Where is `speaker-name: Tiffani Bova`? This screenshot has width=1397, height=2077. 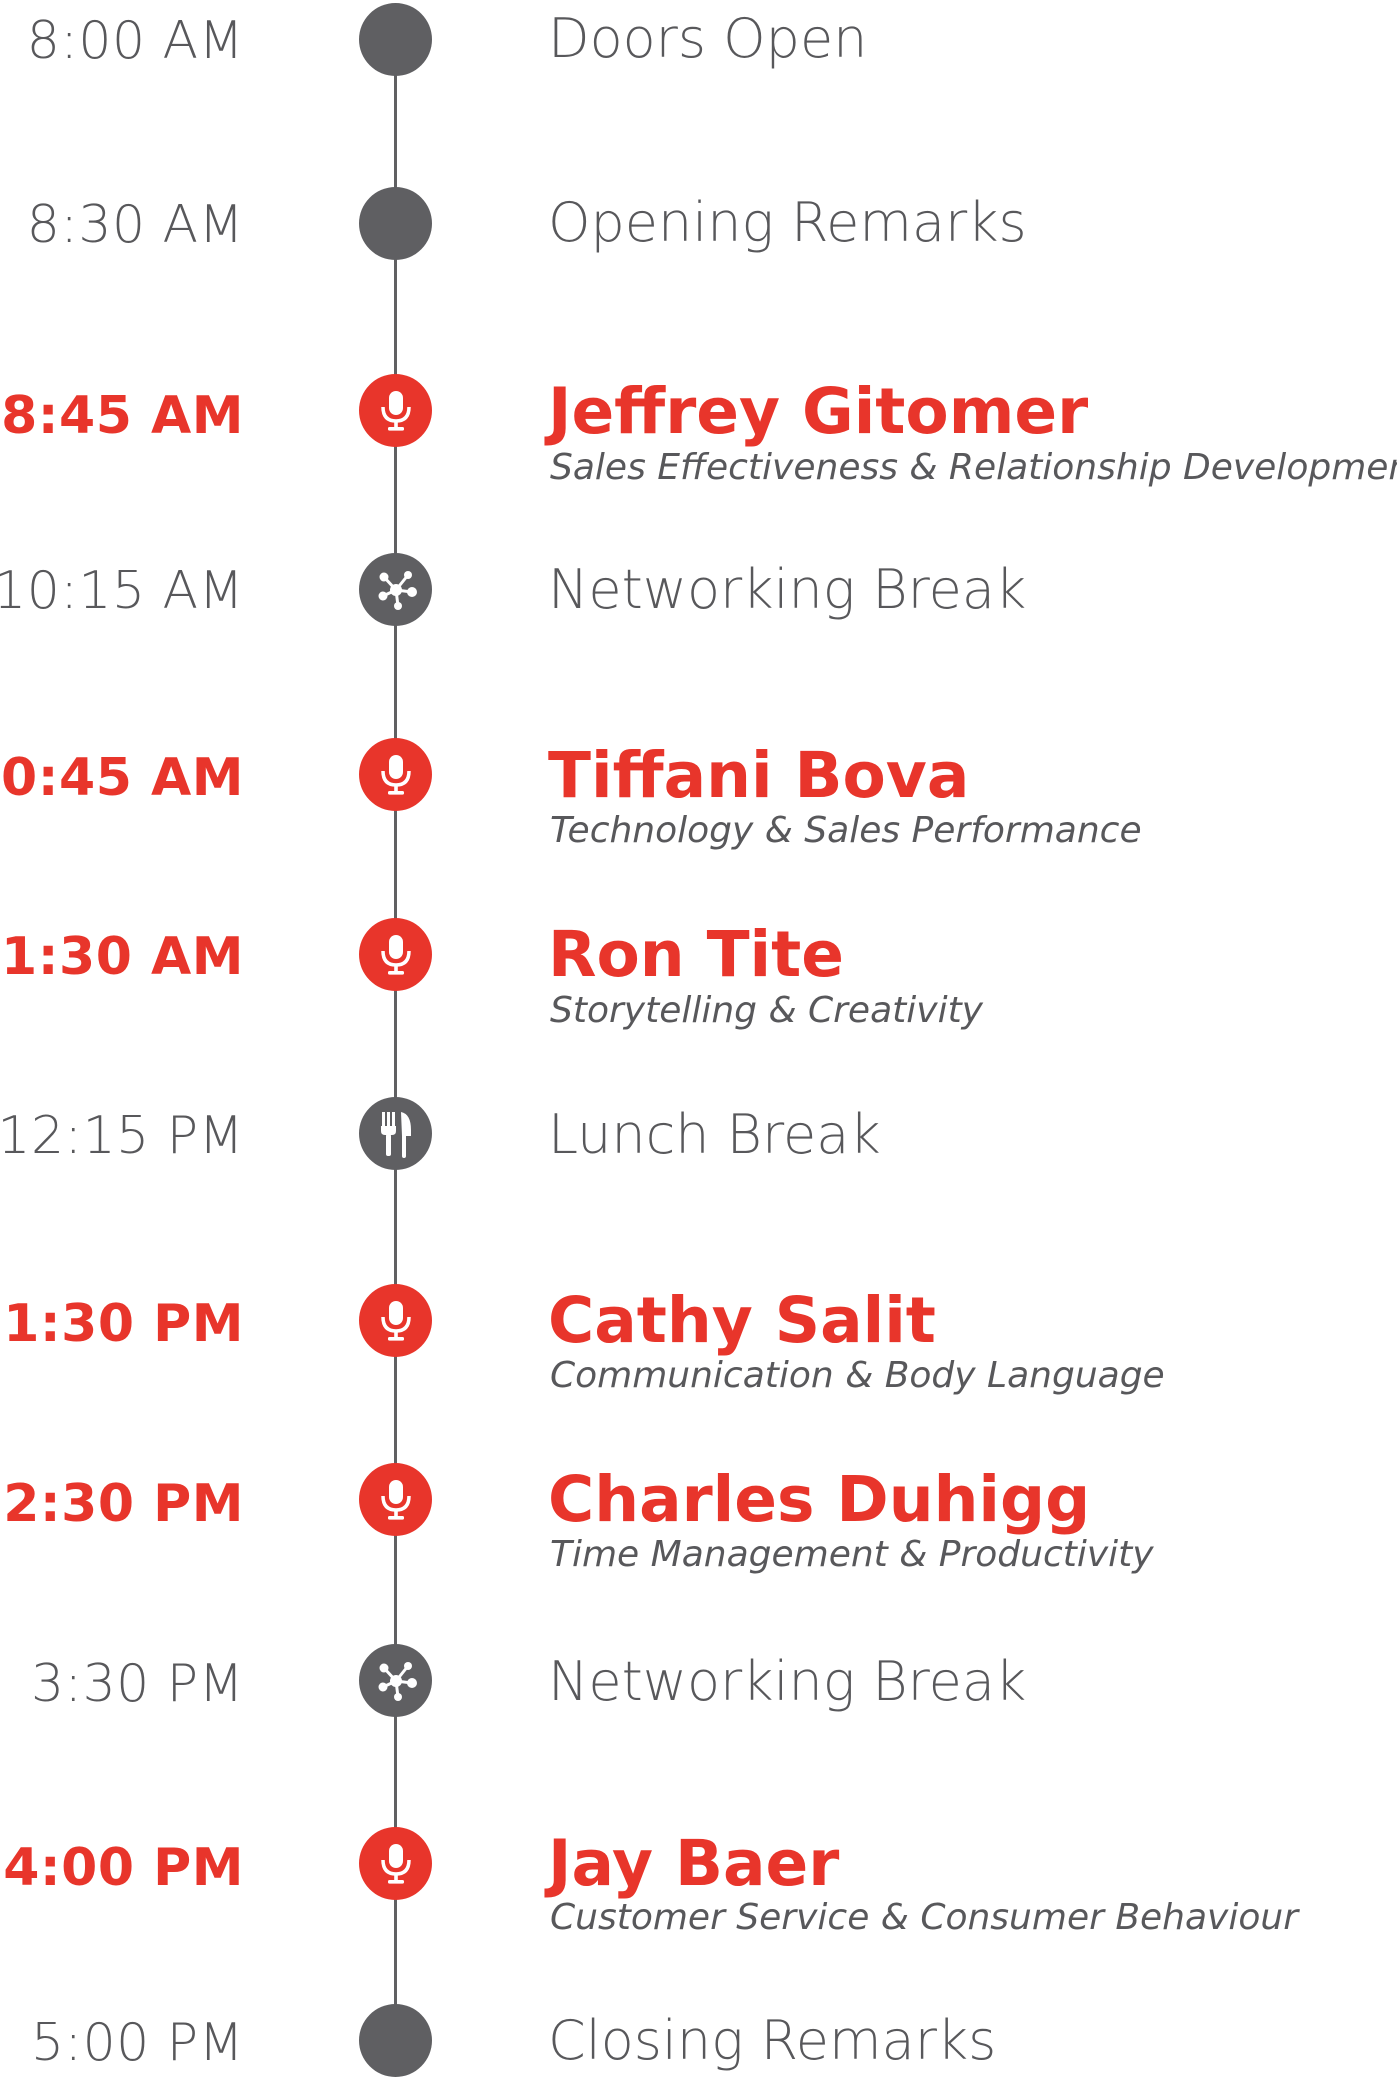
speaker-name: Tiffani Bova is located at coordinates (759, 775).